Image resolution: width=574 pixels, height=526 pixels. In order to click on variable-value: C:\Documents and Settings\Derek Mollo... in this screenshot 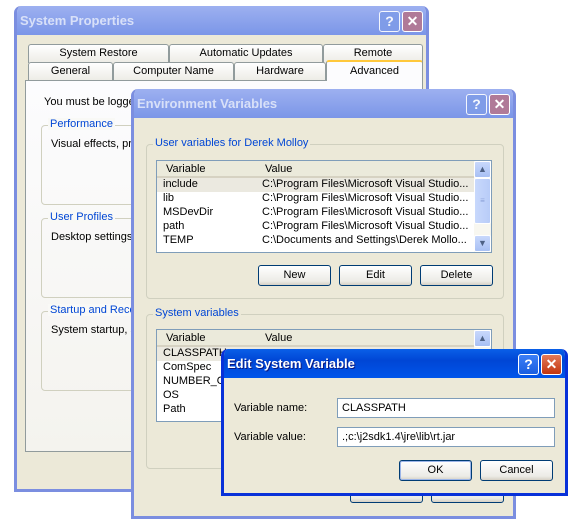, I will do `click(364, 240)`.